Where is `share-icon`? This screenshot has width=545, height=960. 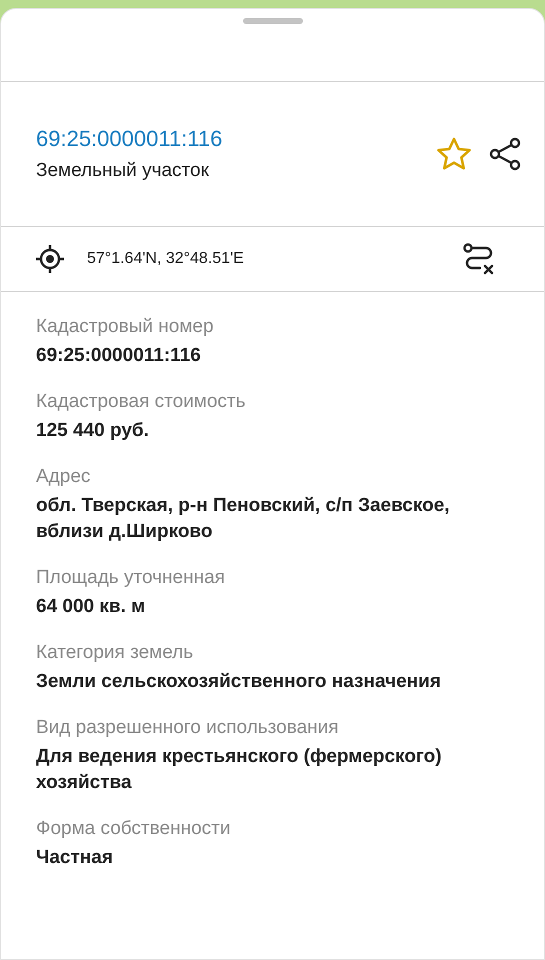
share-icon is located at coordinates (505, 154).